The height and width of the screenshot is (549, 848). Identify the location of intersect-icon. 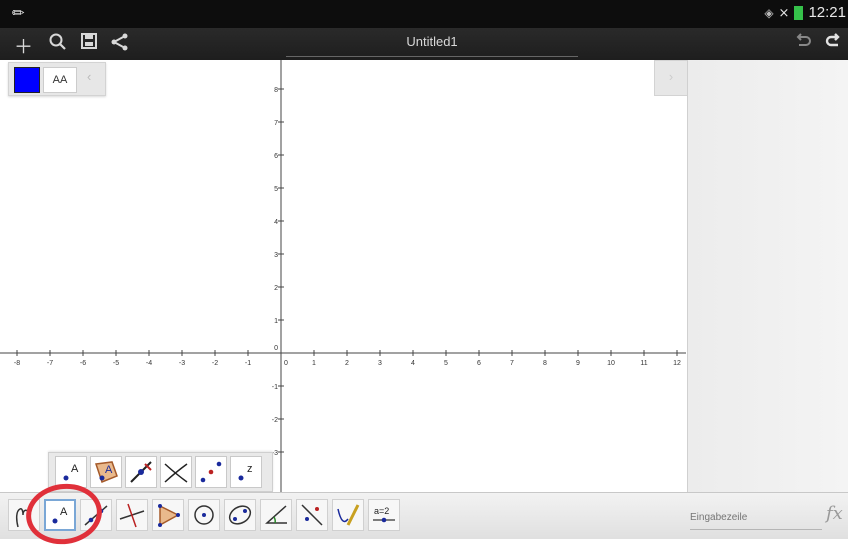
(176, 473).